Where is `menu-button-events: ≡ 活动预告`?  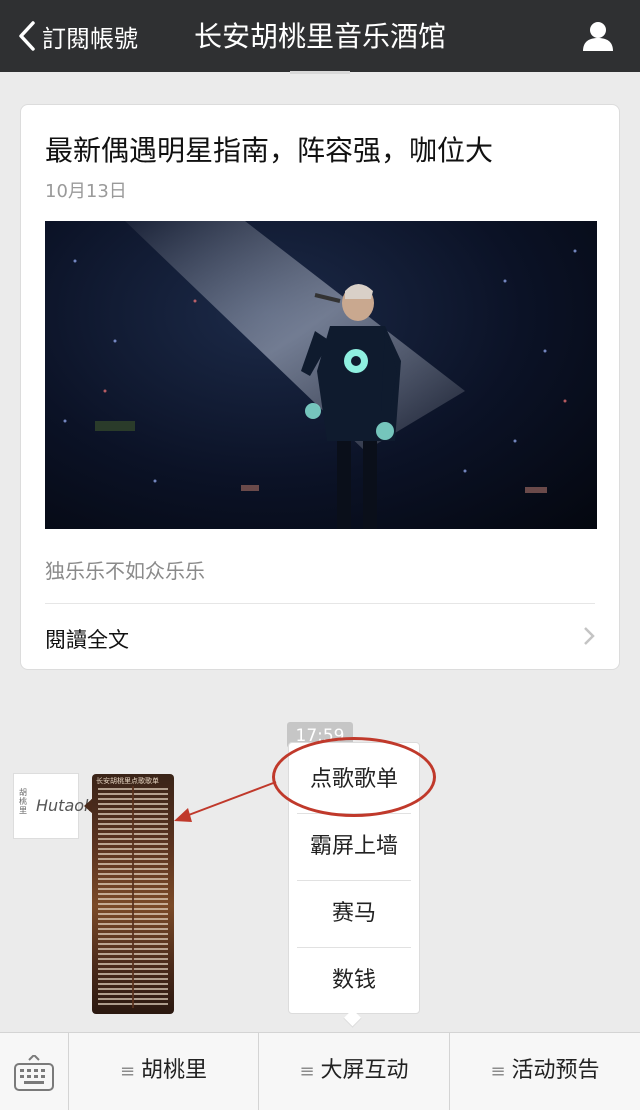 menu-button-events: ≡ 活动预告 is located at coordinates (545, 1071).